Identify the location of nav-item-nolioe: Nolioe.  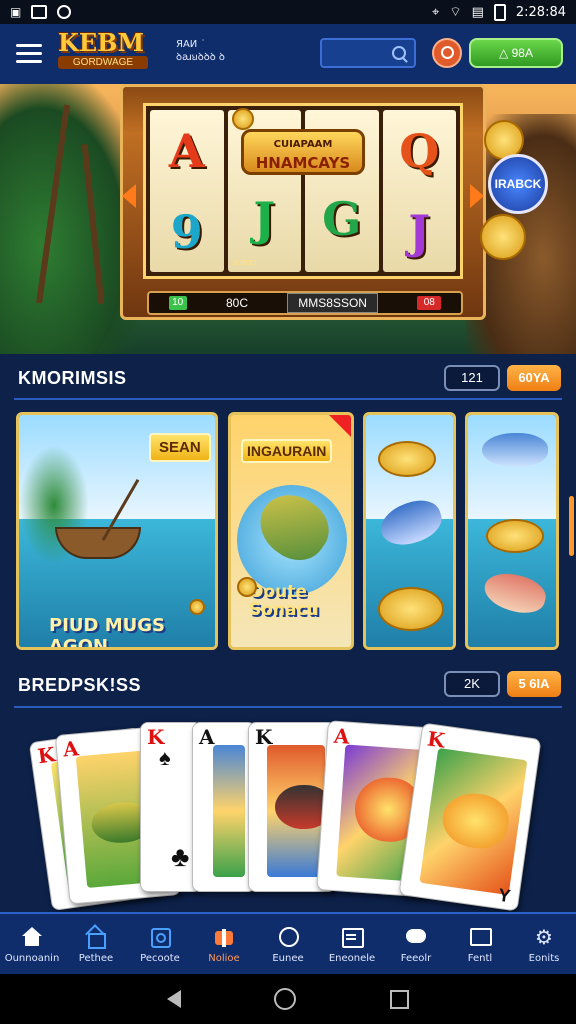
(224, 945).